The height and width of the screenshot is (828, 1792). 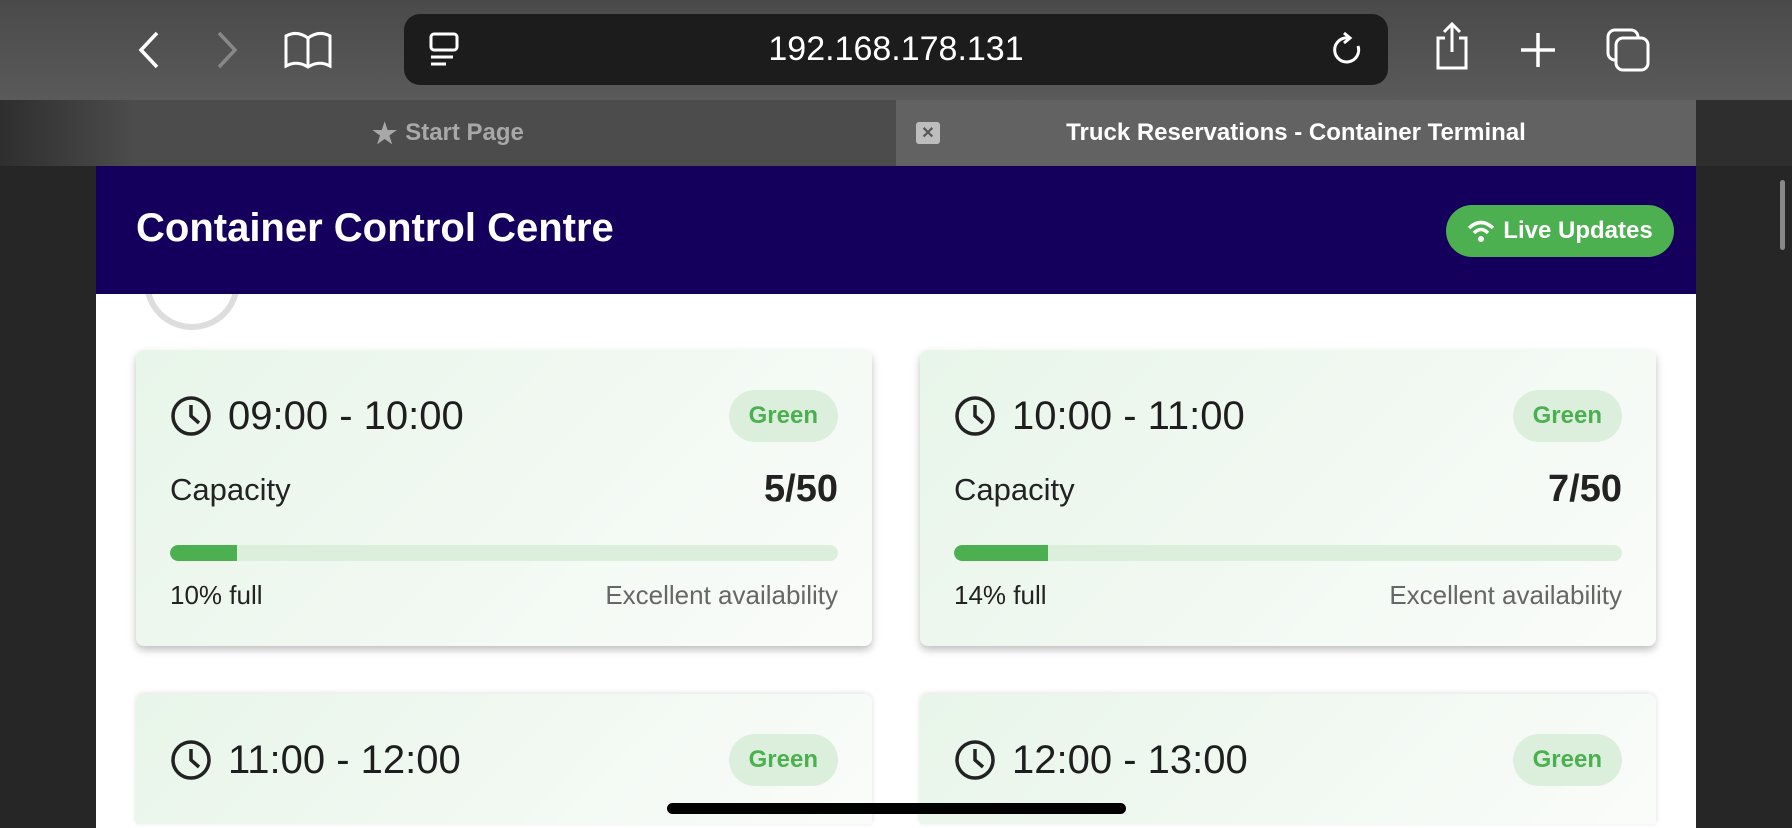 I want to click on close-icon: ✕, so click(x=928, y=133).